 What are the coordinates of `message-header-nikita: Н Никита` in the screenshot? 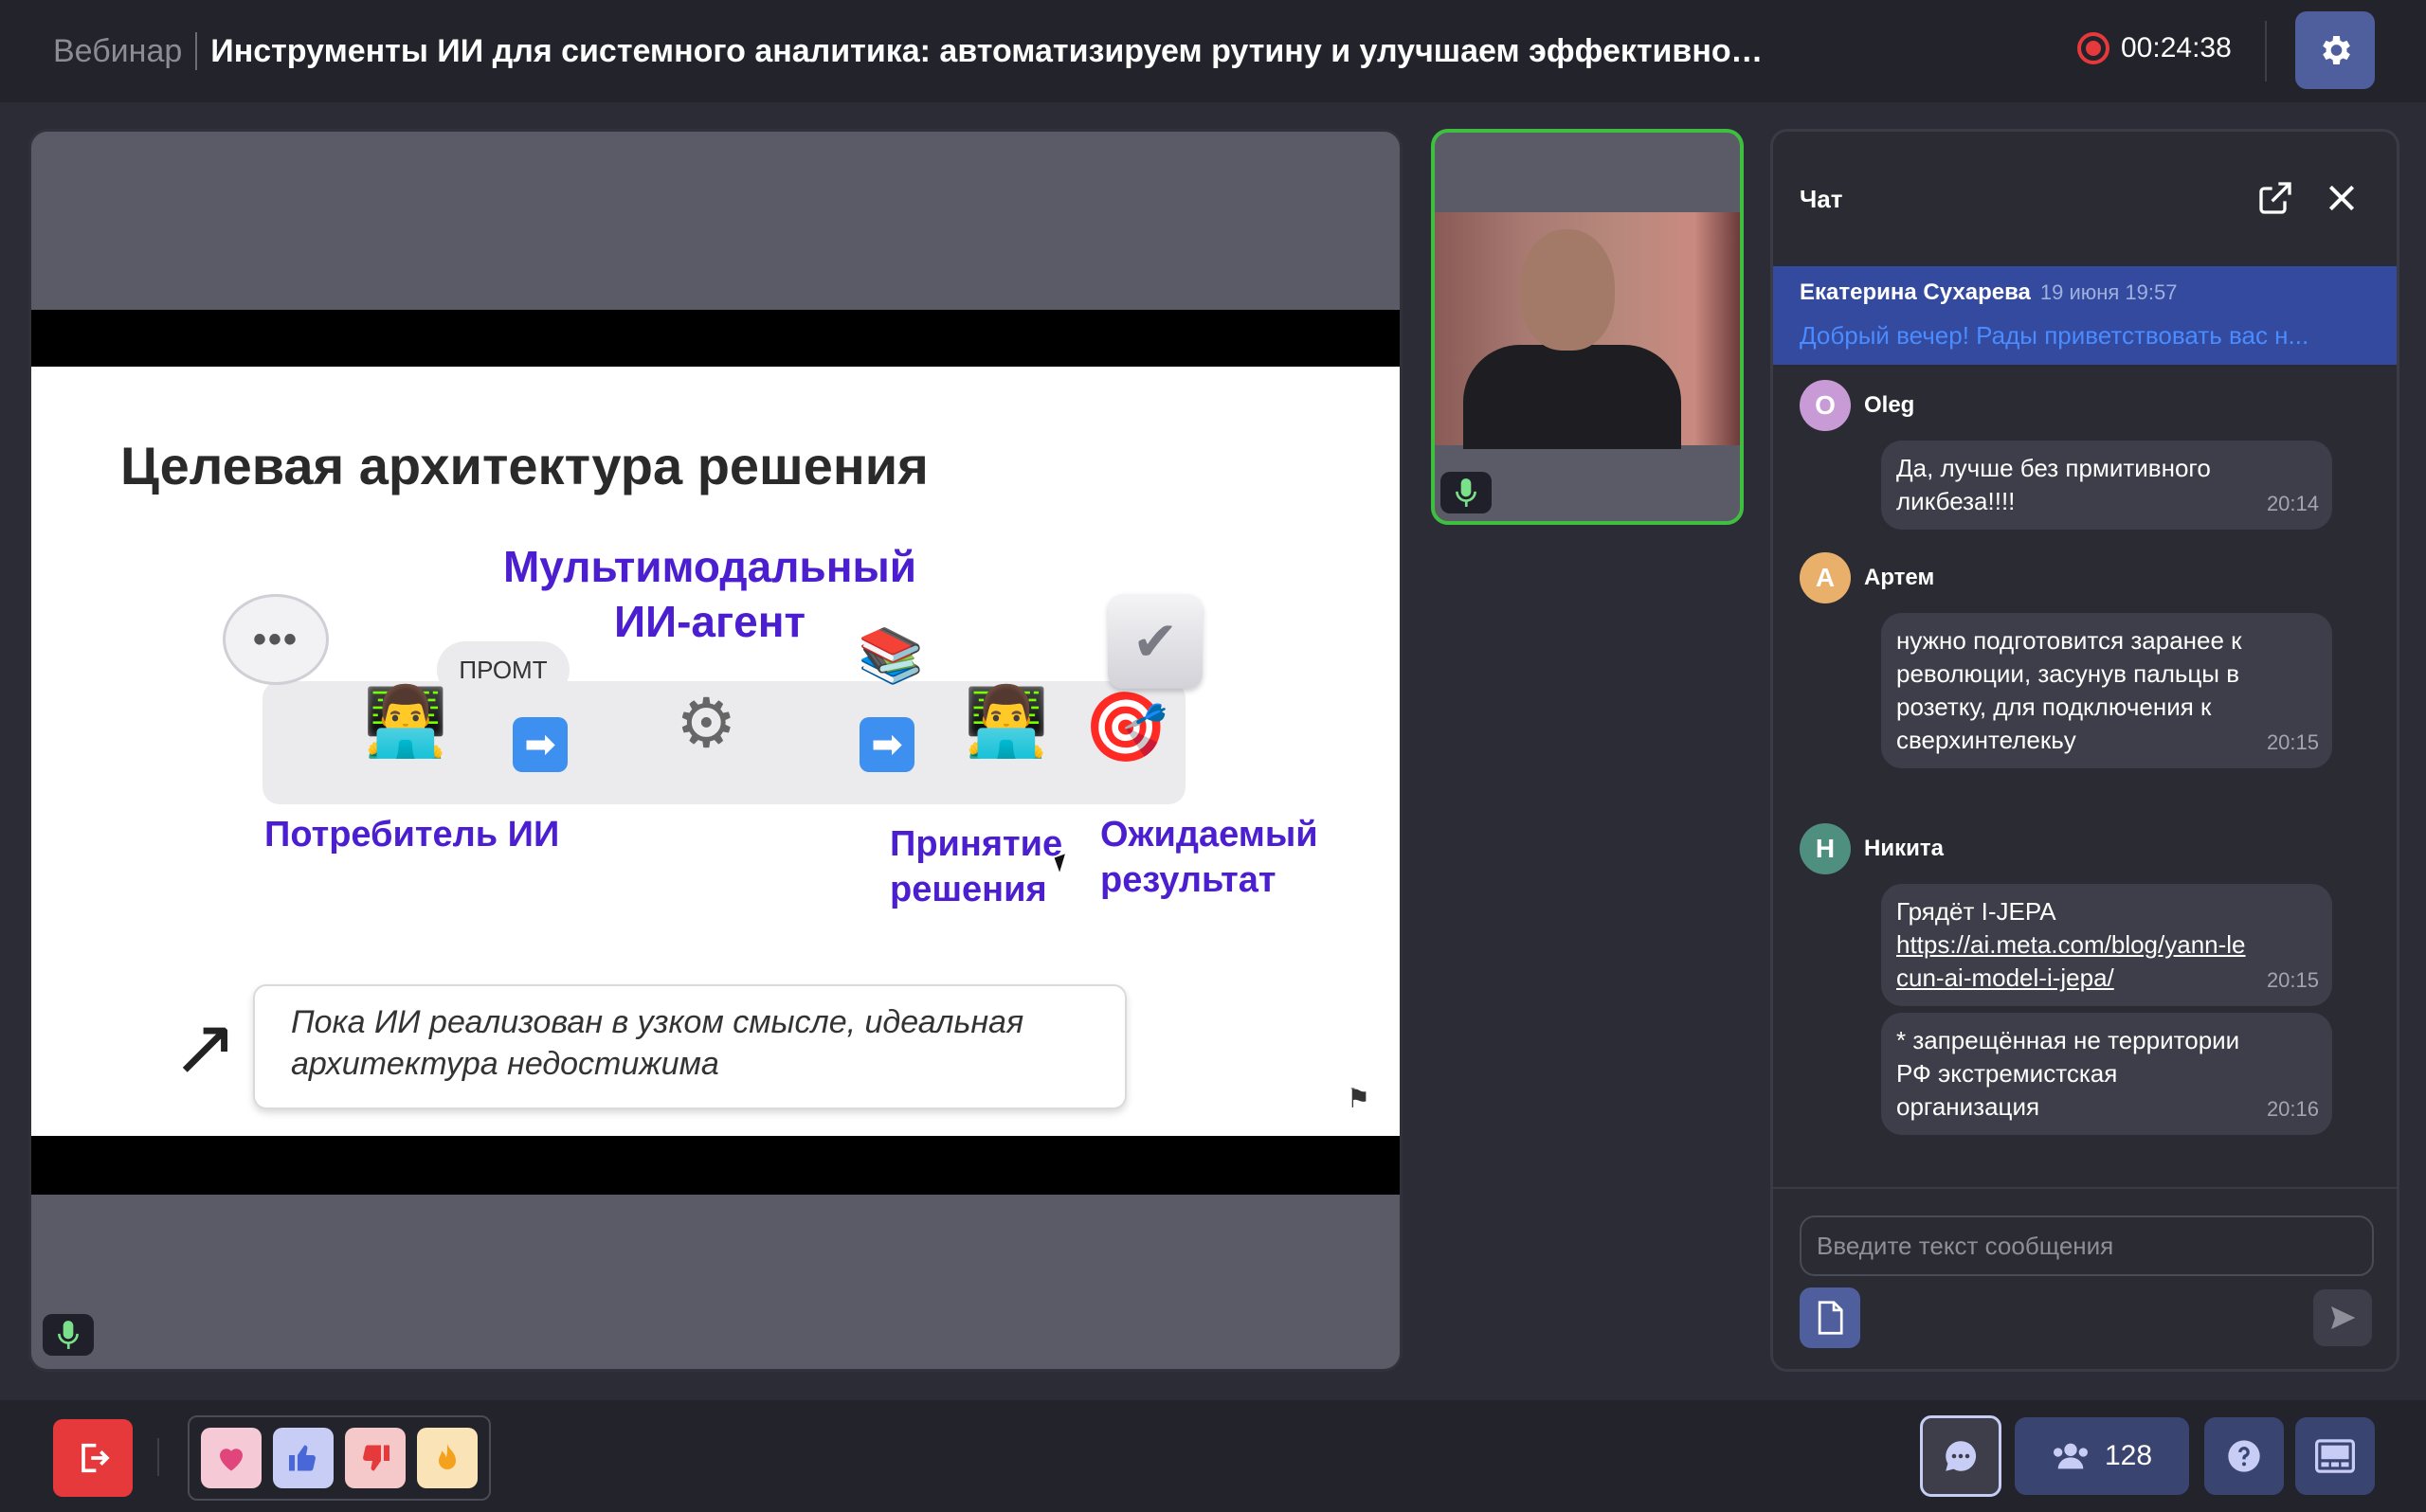 It's located at (1872, 848).